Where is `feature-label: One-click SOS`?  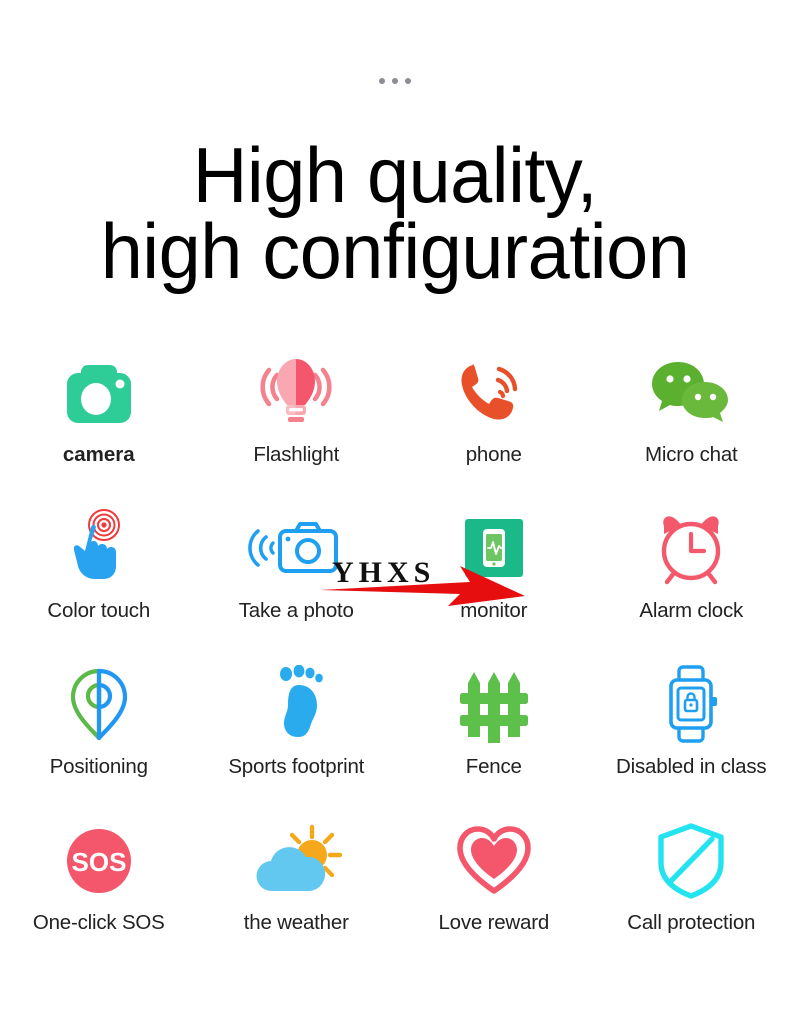
feature-label: One-click SOS is located at coordinates (98, 922).